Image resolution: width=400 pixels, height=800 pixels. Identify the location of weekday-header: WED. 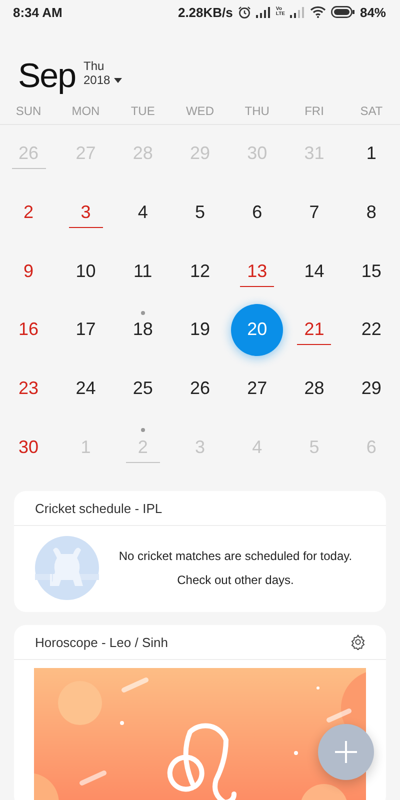
(199, 112).